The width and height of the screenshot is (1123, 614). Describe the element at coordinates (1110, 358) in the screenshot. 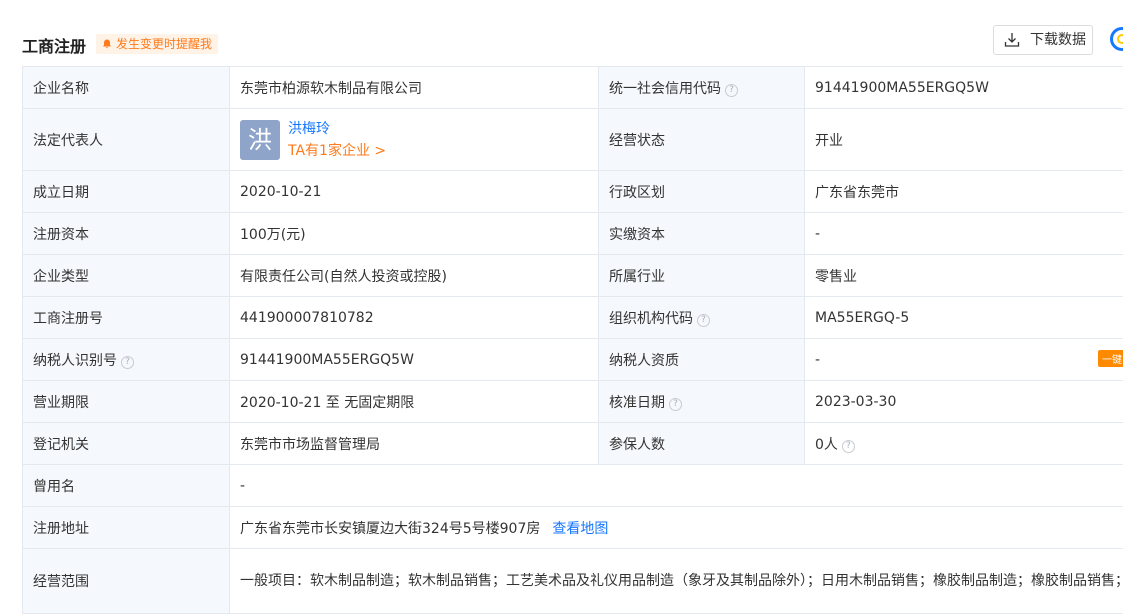

I see `one-click-tag: 一键` at that location.